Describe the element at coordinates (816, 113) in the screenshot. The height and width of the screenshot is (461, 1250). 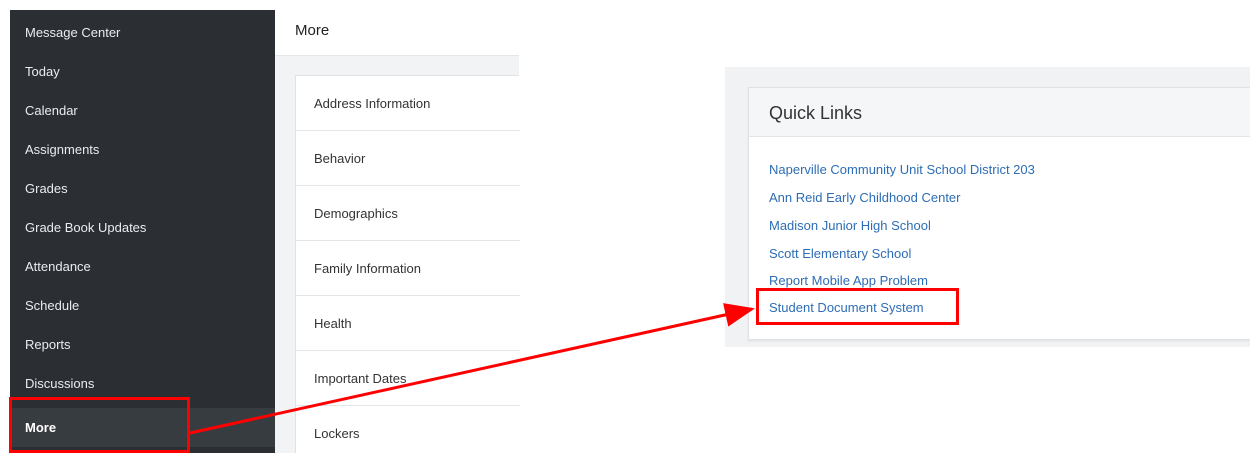
I see `quick-links-title: Quick Links` at that location.